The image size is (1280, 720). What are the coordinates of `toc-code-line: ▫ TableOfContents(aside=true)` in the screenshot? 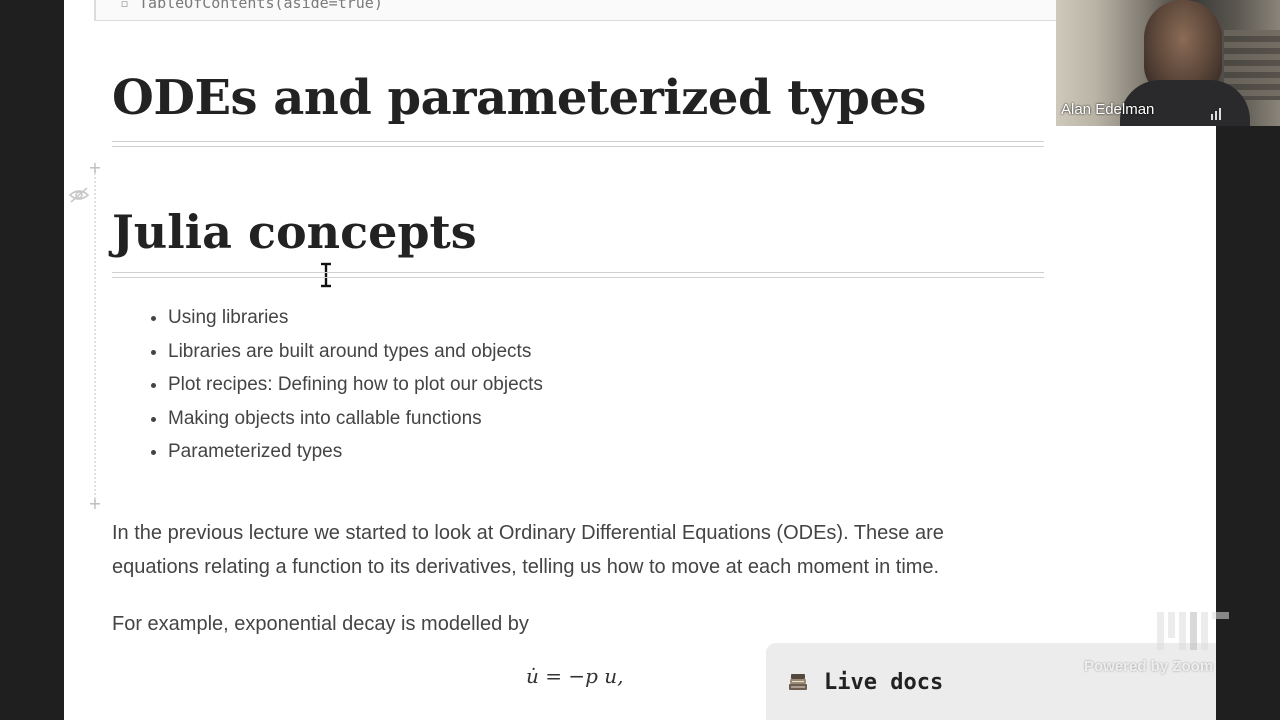 It's located at (251, 6).